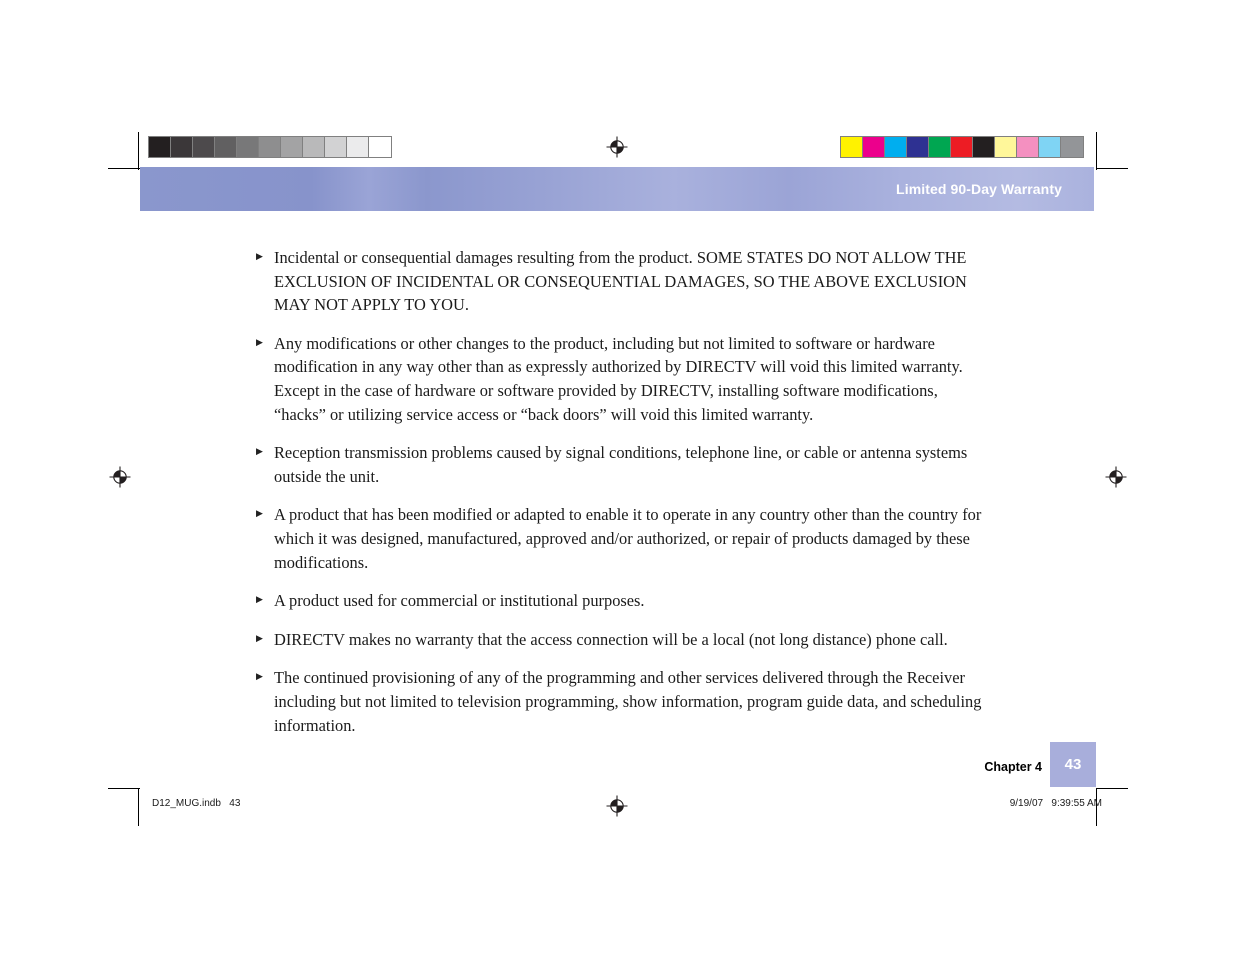 This screenshot has height=954, width=1235. Describe the element at coordinates (979, 189) in the screenshot. I see `page-title: Limited 90-Day Warranty` at that location.